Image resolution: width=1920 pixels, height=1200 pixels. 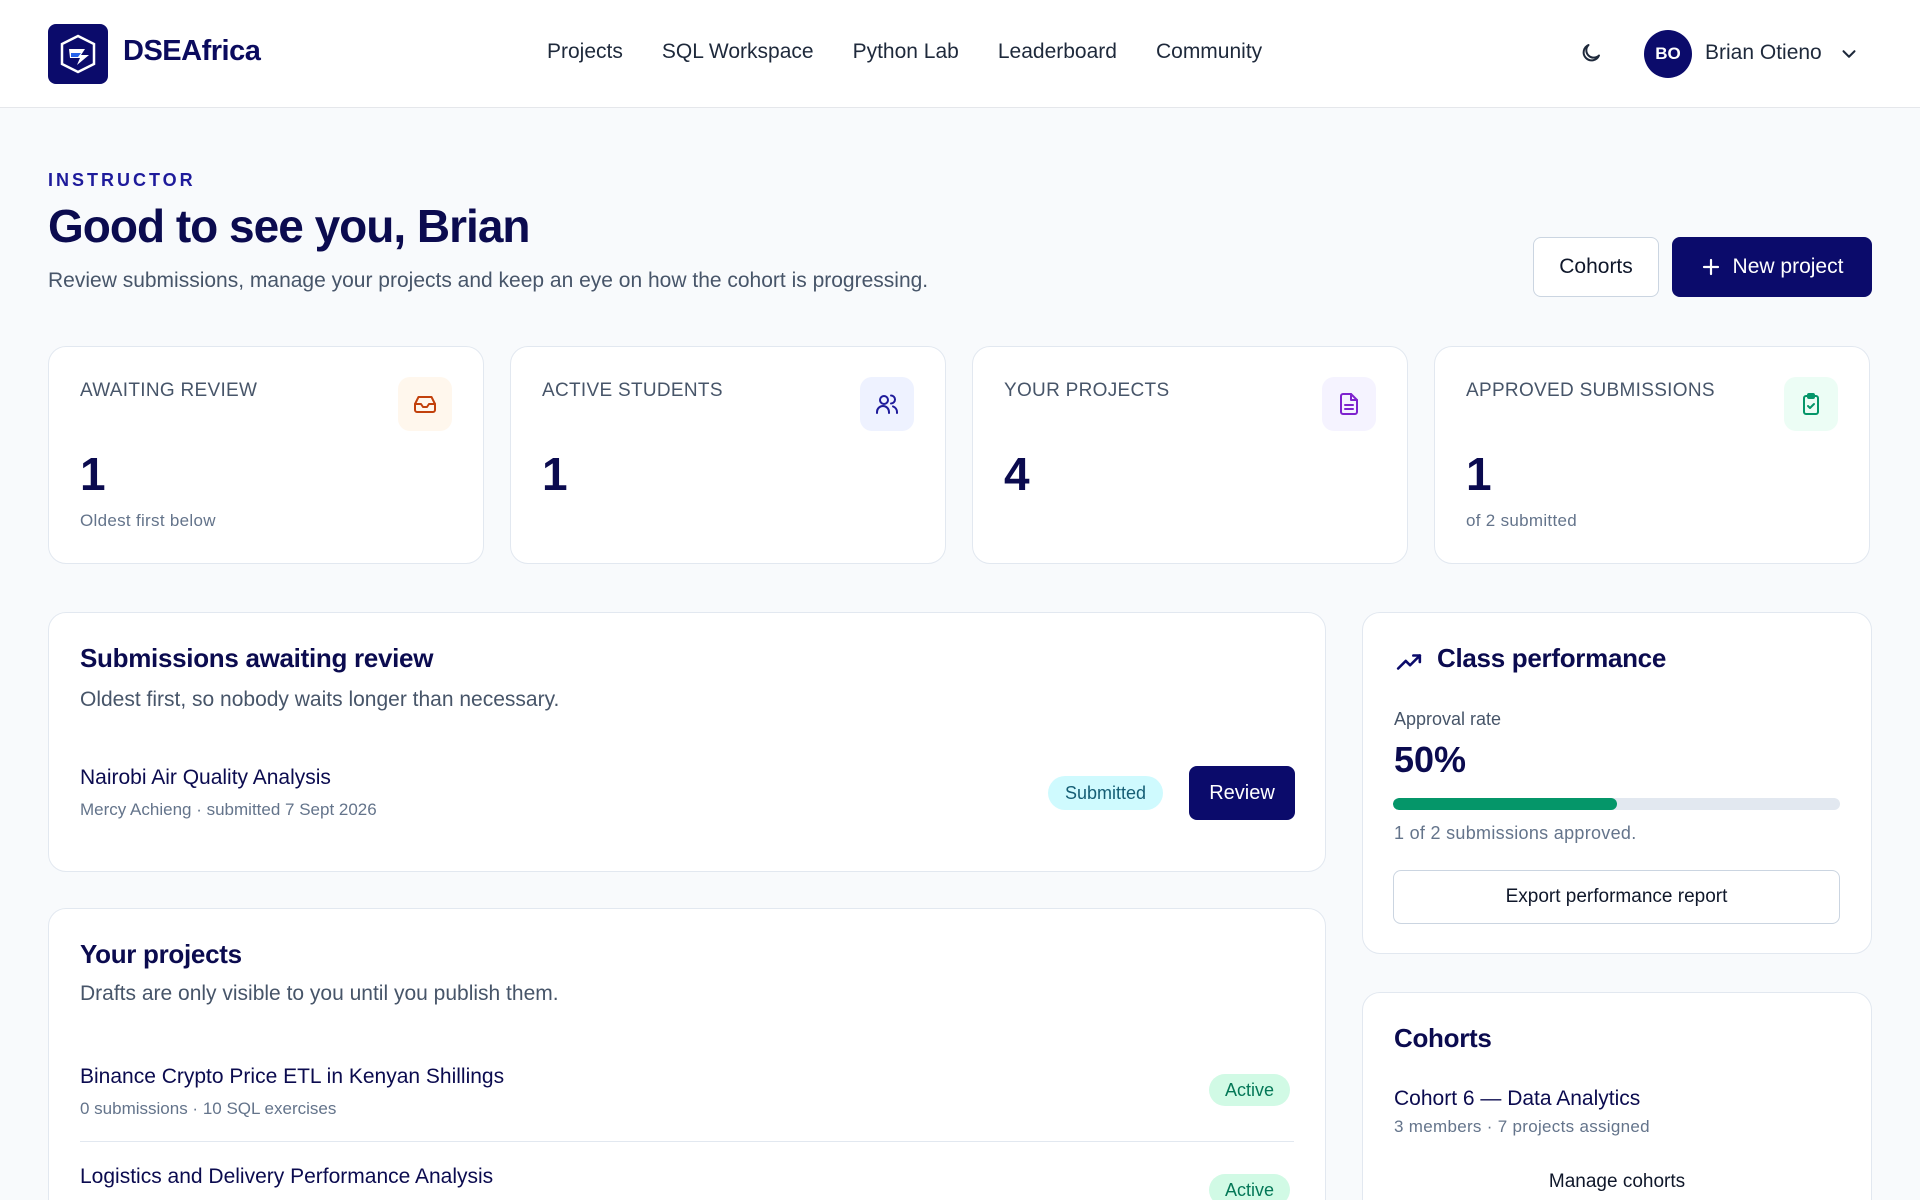 I want to click on stat-hint: of 2 submitted, so click(x=1521, y=520).